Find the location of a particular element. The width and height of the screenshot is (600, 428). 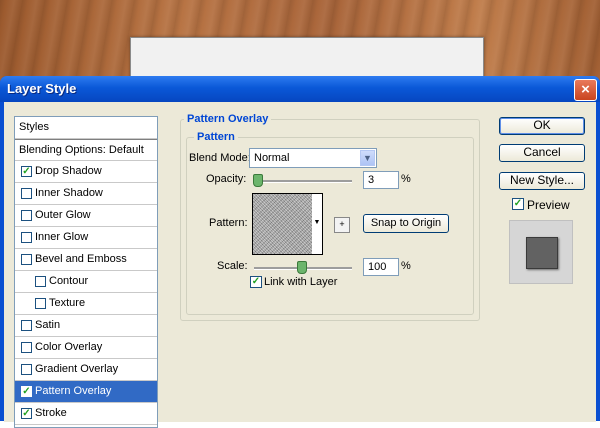

style-item-label: Outer Glow is located at coordinates (63, 215).